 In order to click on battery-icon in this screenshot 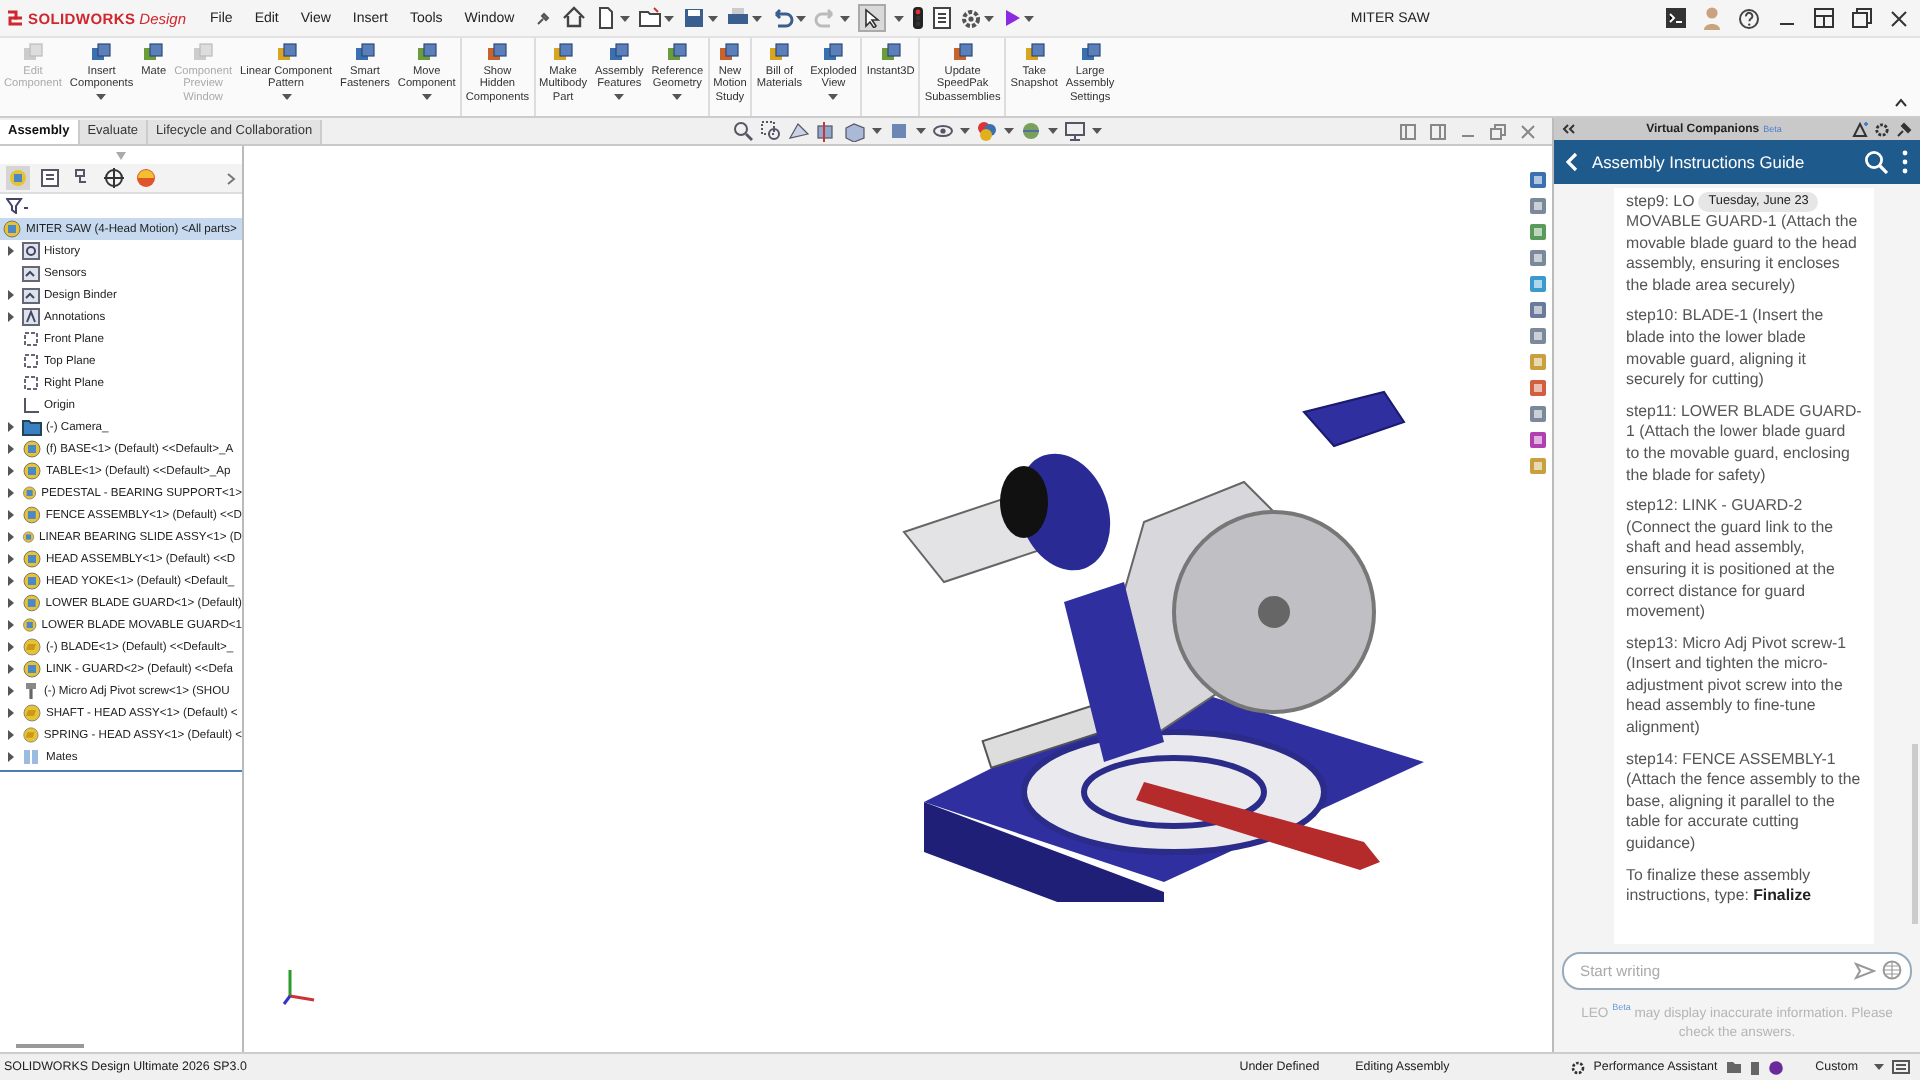, I will do `click(1754, 1067)`.